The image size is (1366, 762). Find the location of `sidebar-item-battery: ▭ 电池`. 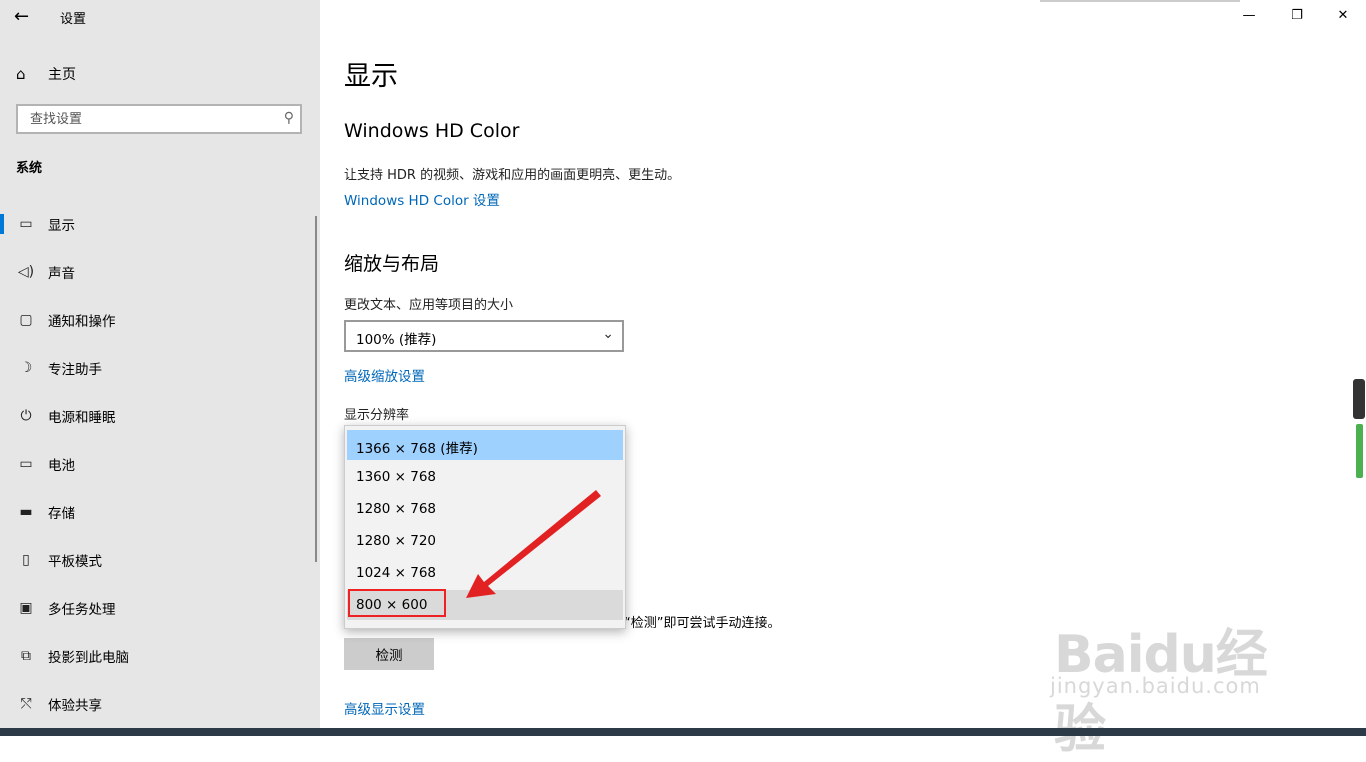

sidebar-item-battery: ▭ 电池 is located at coordinates (159, 464).